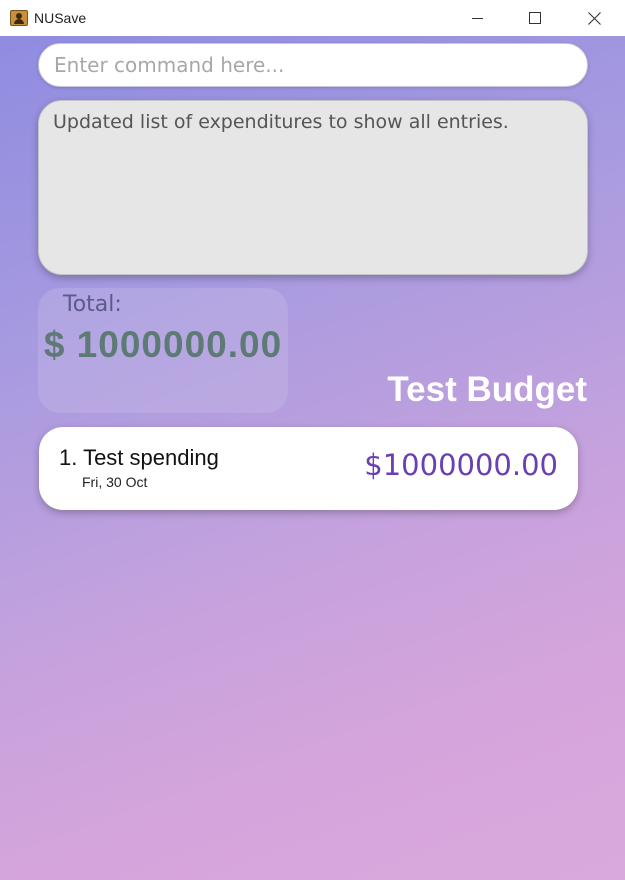  I want to click on total-label: Total:, so click(92, 304).